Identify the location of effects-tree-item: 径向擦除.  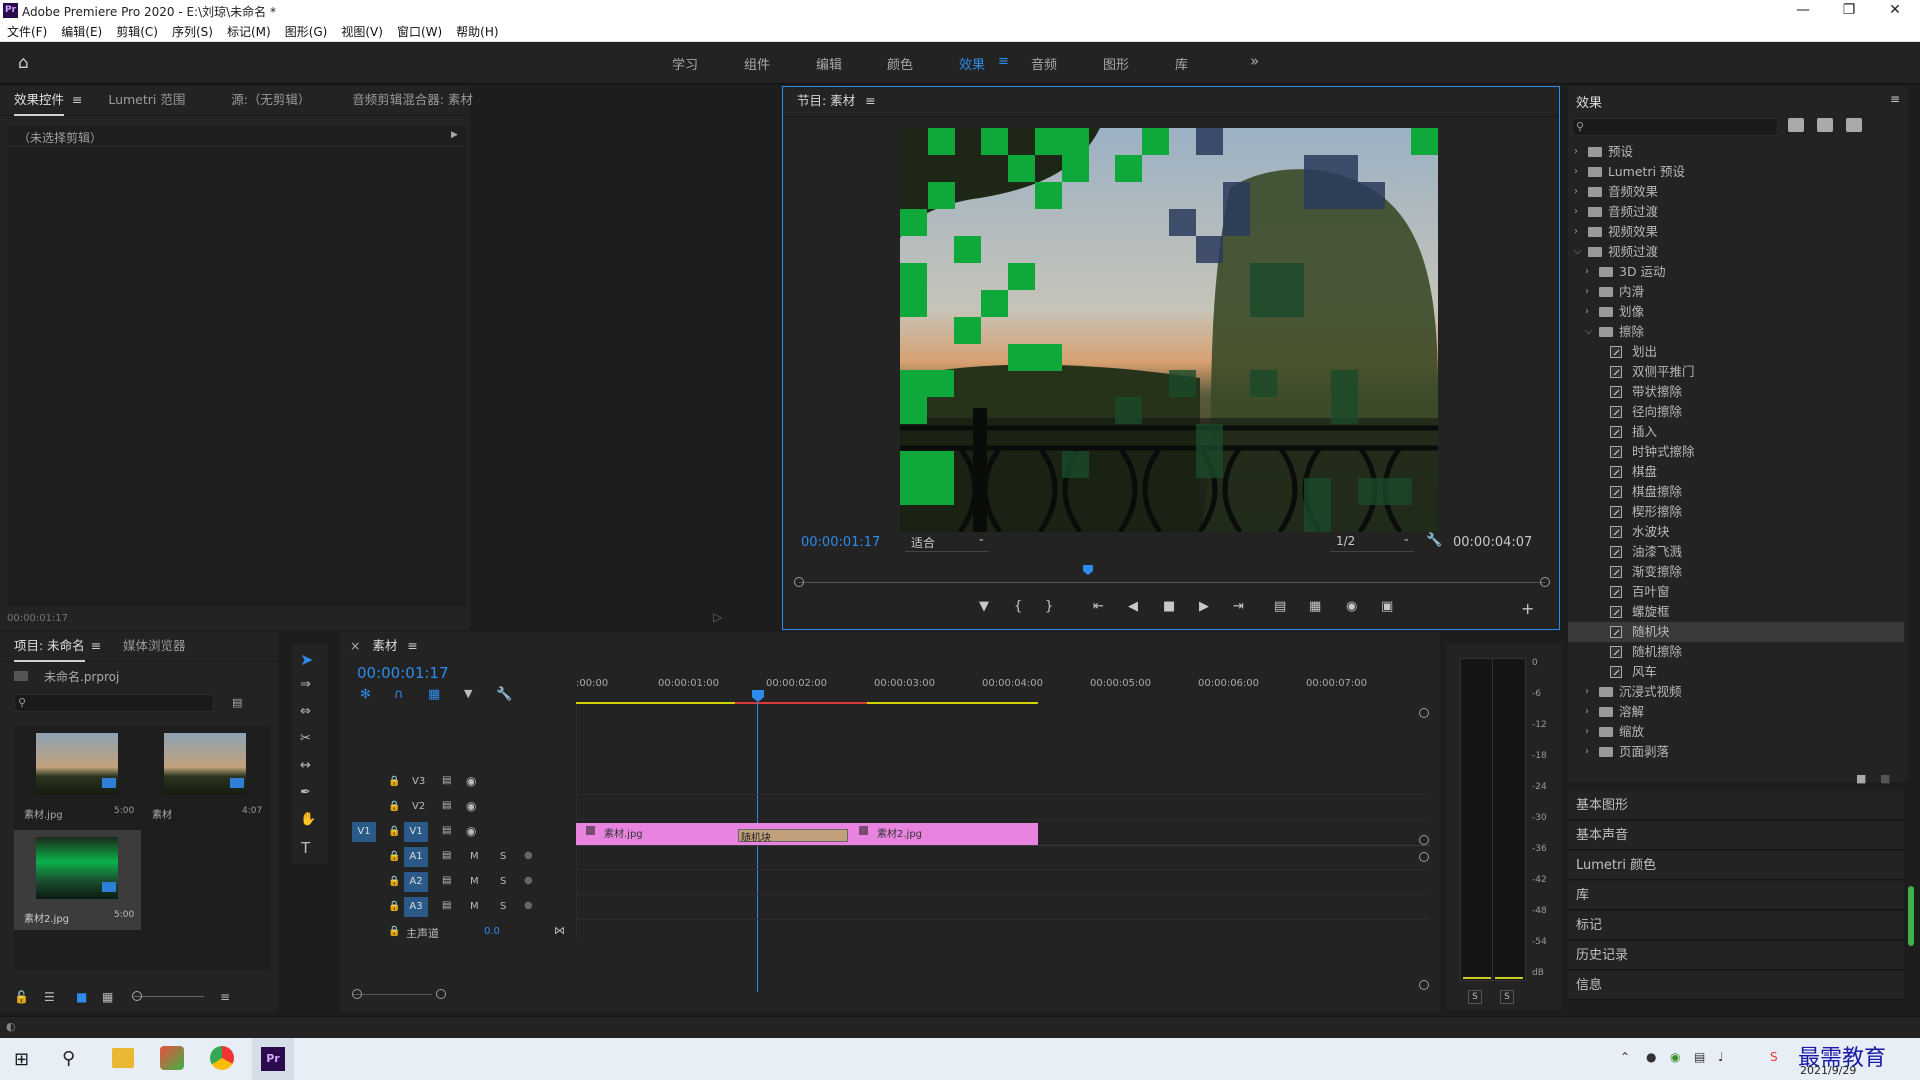
(1736, 412).